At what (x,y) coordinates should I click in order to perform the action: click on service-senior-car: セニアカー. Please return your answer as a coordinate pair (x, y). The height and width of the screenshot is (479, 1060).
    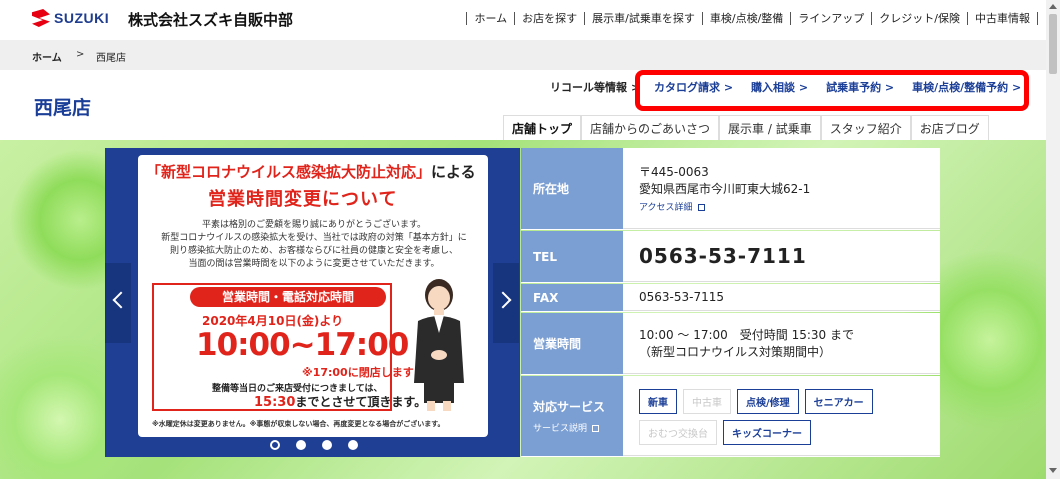
    Looking at the image, I should click on (838, 401).